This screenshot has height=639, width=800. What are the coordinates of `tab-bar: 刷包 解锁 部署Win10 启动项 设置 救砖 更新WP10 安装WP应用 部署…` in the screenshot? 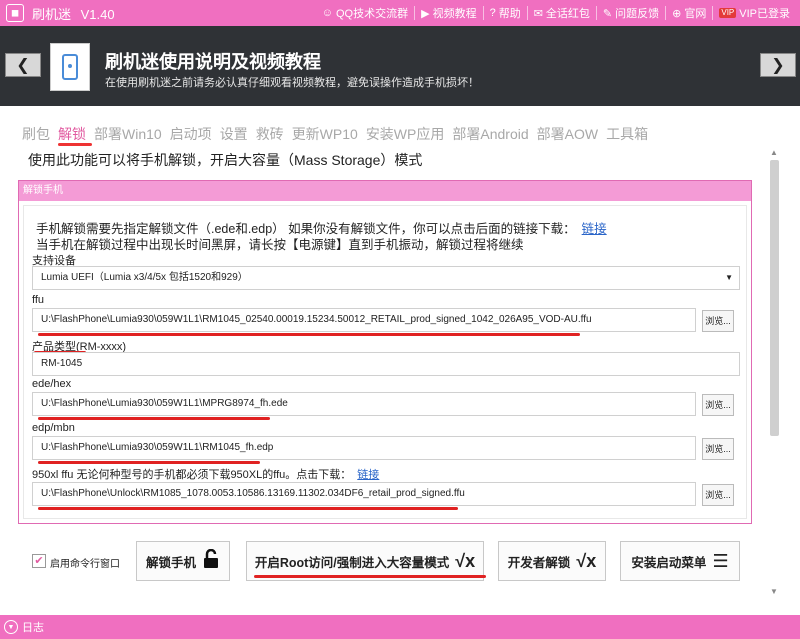 It's located at (339, 134).